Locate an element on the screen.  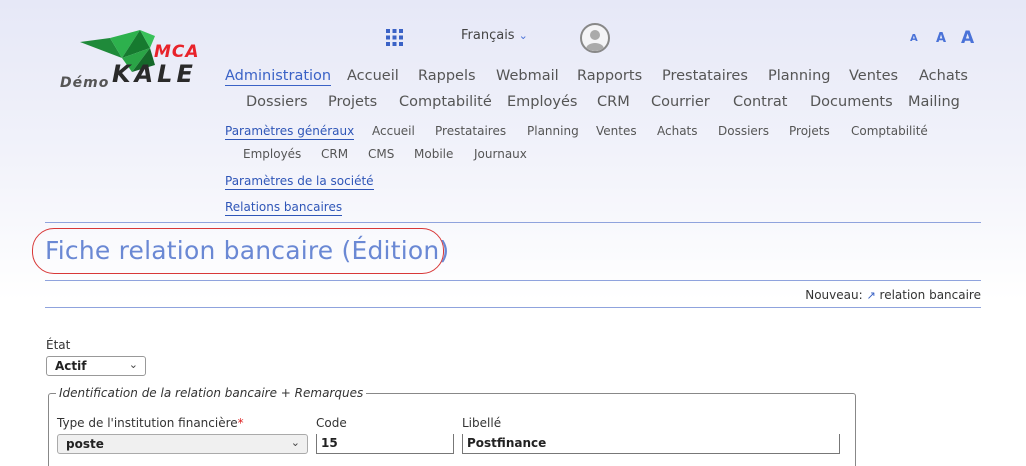
language-selector: Français ⌄ is located at coordinates (494, 35).